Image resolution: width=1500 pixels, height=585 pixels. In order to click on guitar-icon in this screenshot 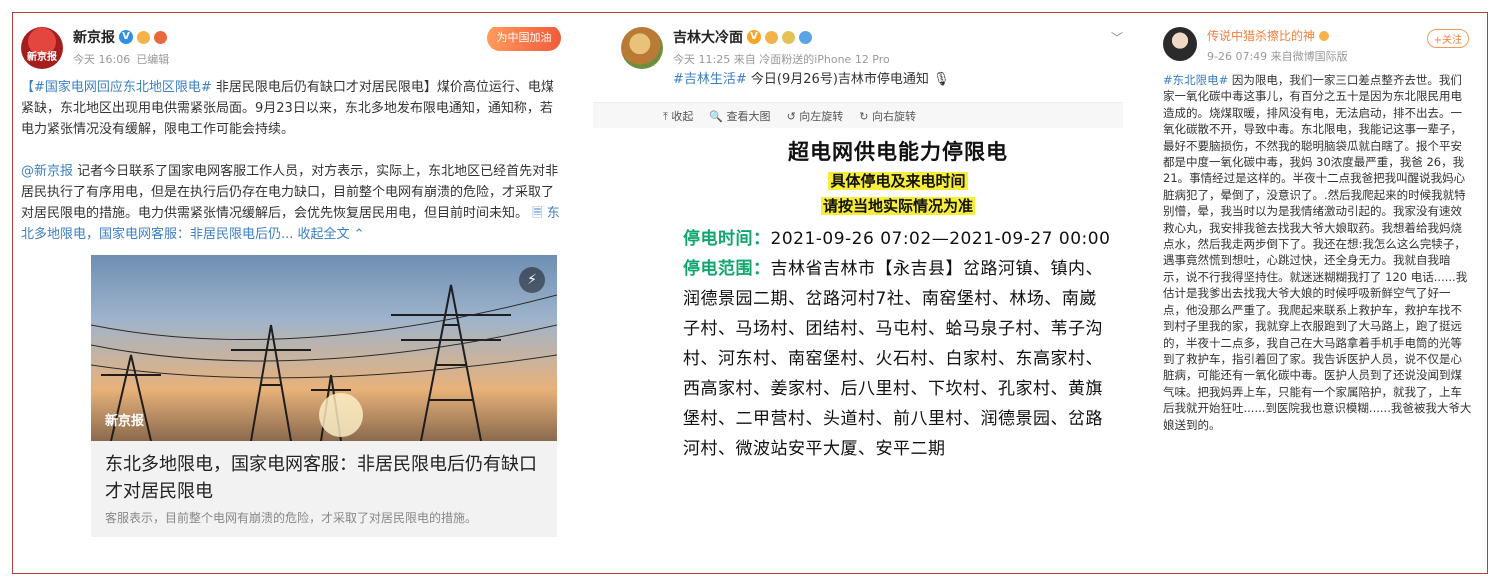, I will do `click(160, 37)`.